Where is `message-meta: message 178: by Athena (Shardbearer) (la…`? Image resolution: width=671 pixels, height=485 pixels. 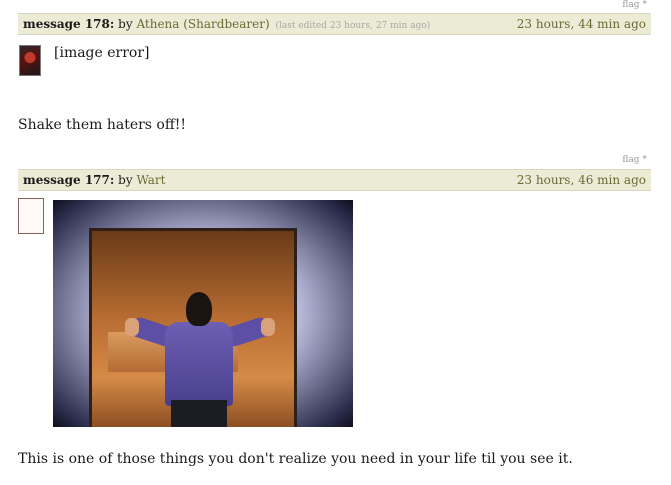 message-meta: message 178: by Athena (Shardbearer) (la… is located at coordinates (226, 25).